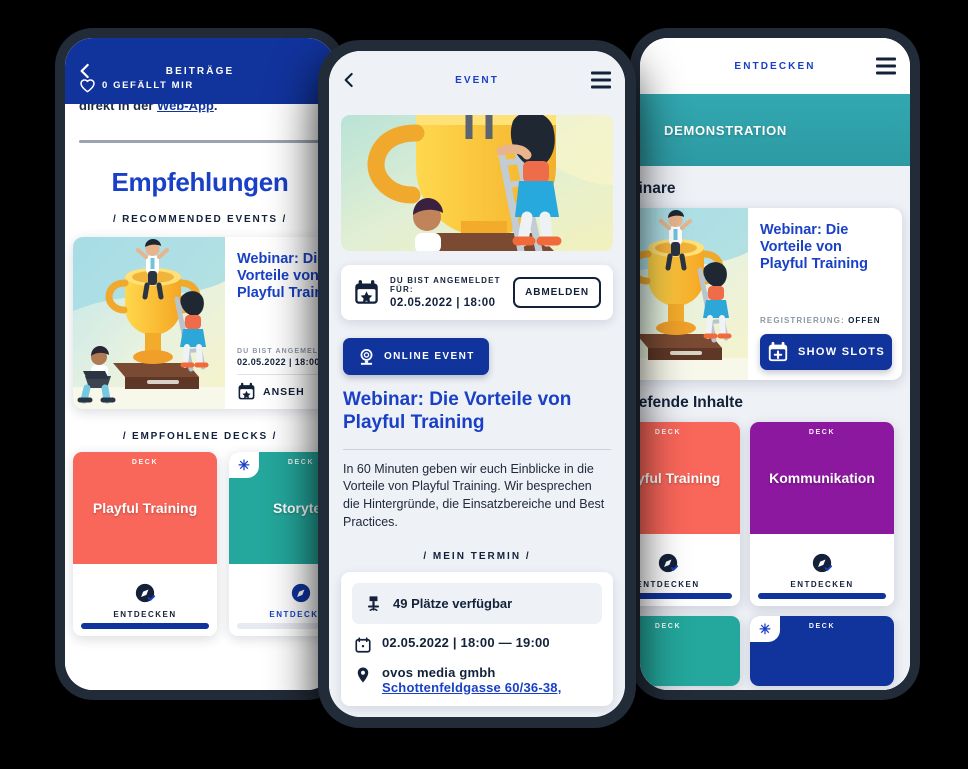  Describe the element at coordinates (363, 645) in the screenshot. I see `calendar-icon` at that location.